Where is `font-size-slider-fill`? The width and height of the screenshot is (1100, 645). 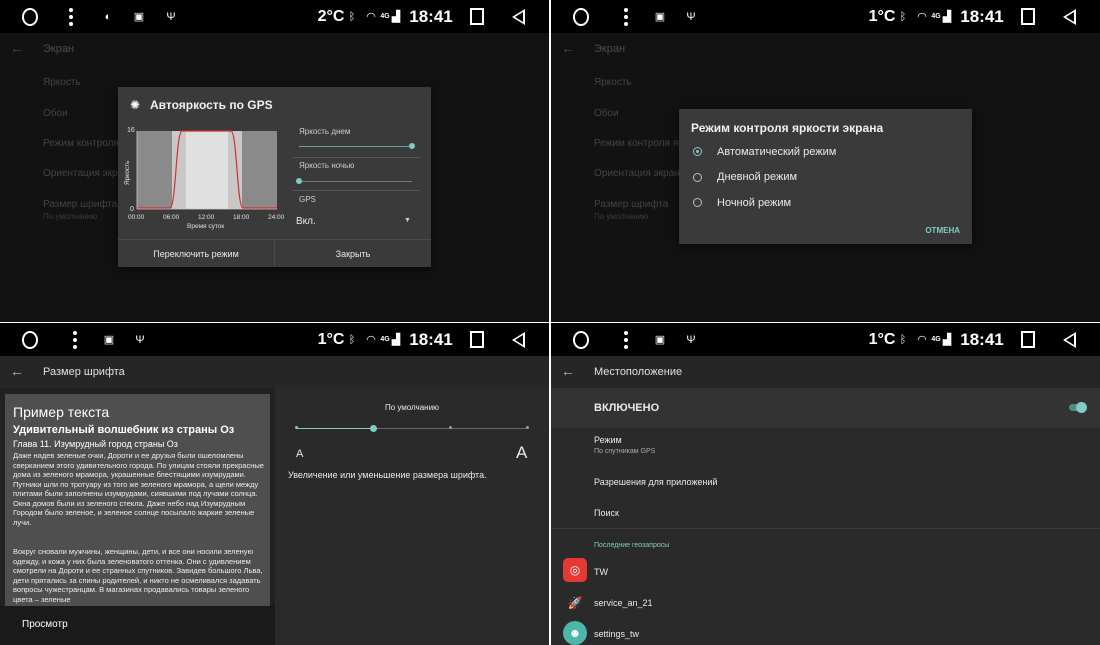 font-size-slider-fill is located at coordinates (335, 428).